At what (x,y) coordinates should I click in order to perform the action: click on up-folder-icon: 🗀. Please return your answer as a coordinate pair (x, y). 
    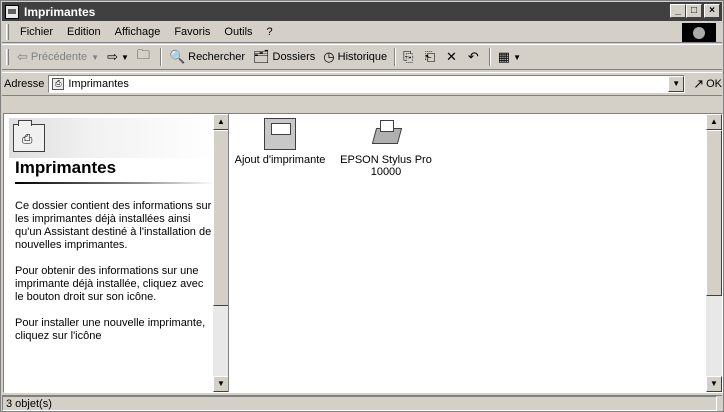
    Looking at the image, I should click on (143, 54).